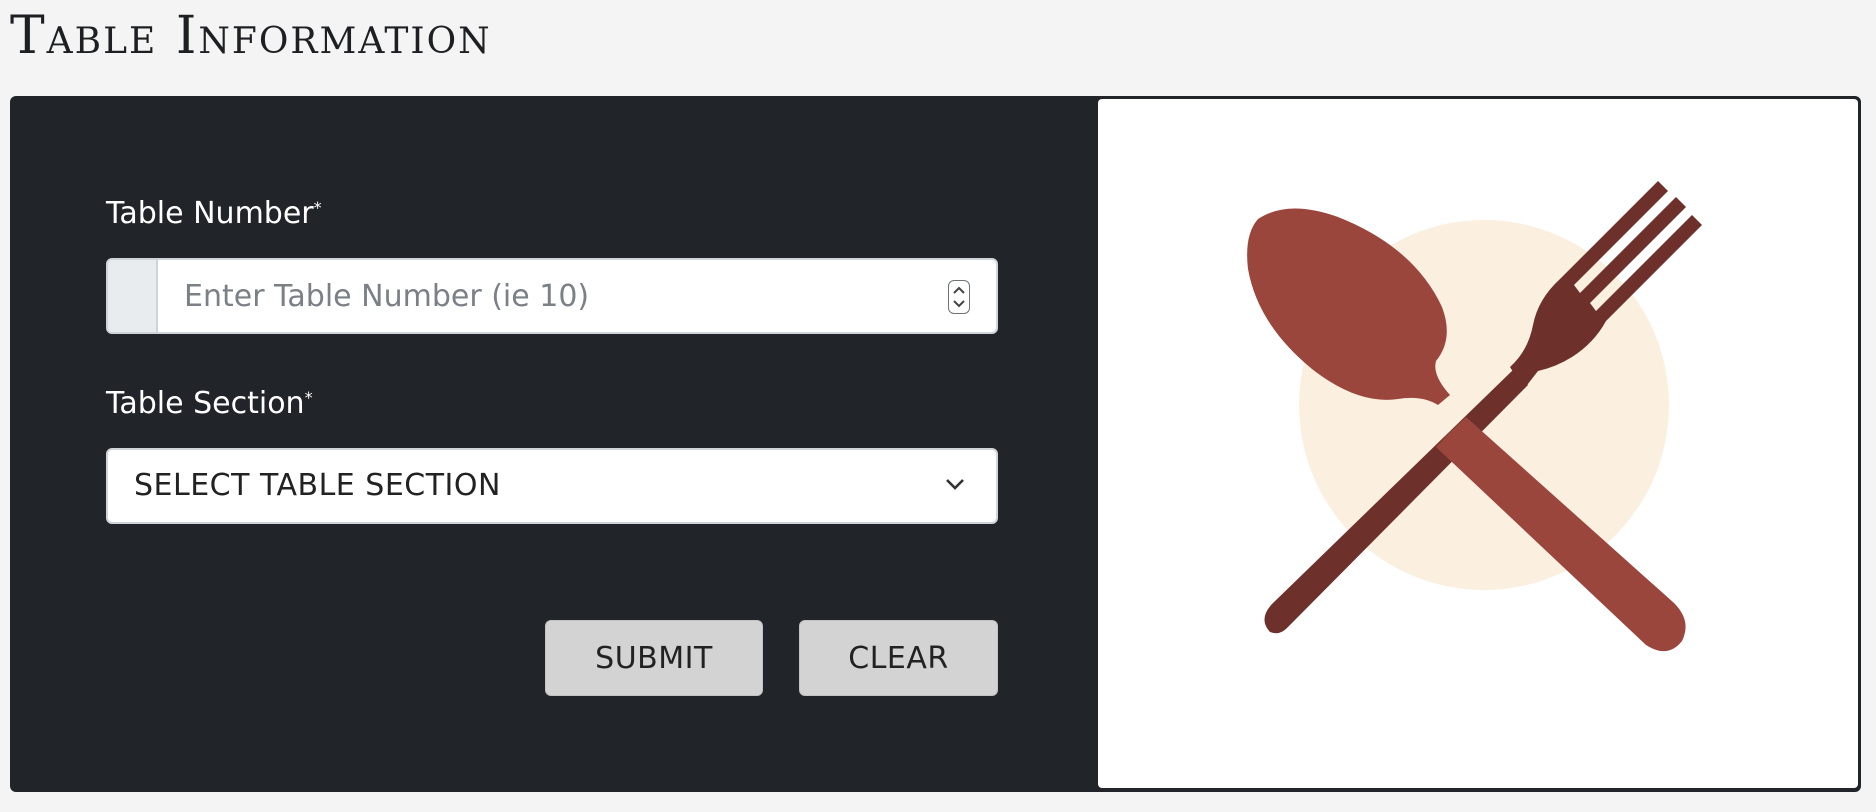 This screenshot has width=1876, height=812. I want to click on spoon-and-fork-icon, so click(1474, 416).